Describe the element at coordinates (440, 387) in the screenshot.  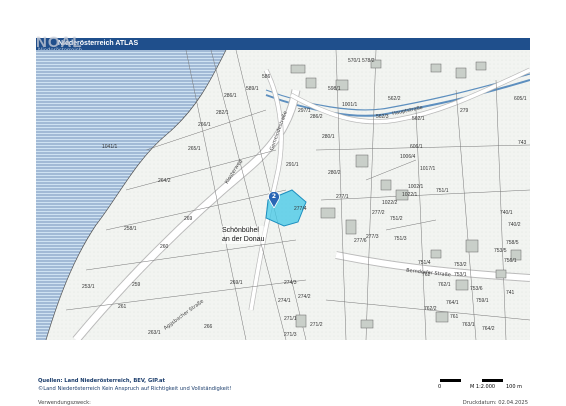
I see `scale-zero: 0` at that location.